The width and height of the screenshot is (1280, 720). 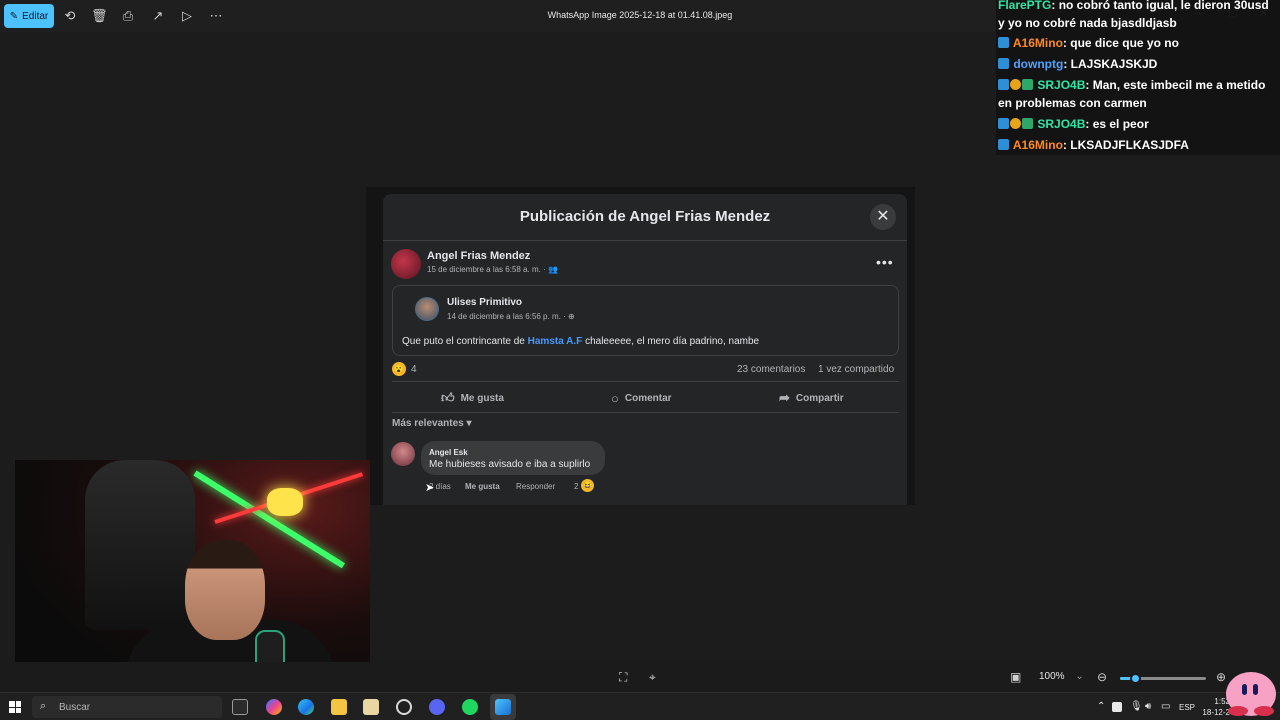 I want to click on post-author: Angel Frias Mendez, so click(x=478, y=256).